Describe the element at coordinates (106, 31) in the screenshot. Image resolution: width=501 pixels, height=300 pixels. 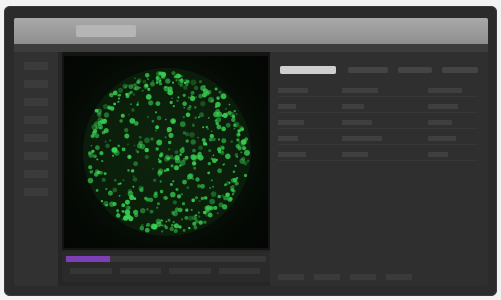
I see `title-tab` at that location.